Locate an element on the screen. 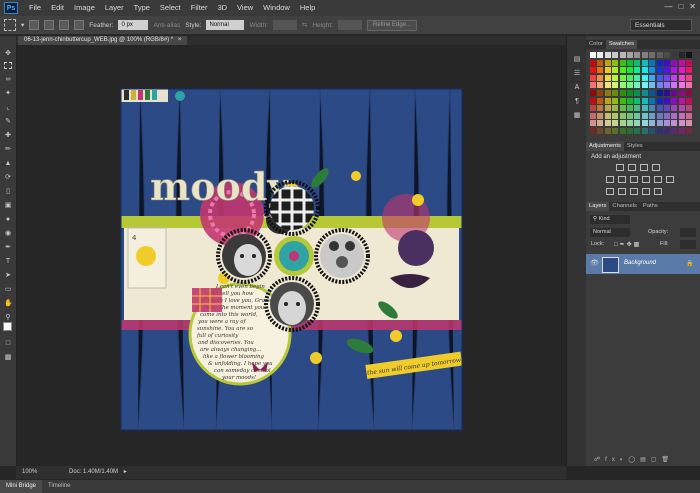 Image resolution: width=700 pixels, height=493 pixels. blur-tool-icon: ● is located at coordinates (8, 219).